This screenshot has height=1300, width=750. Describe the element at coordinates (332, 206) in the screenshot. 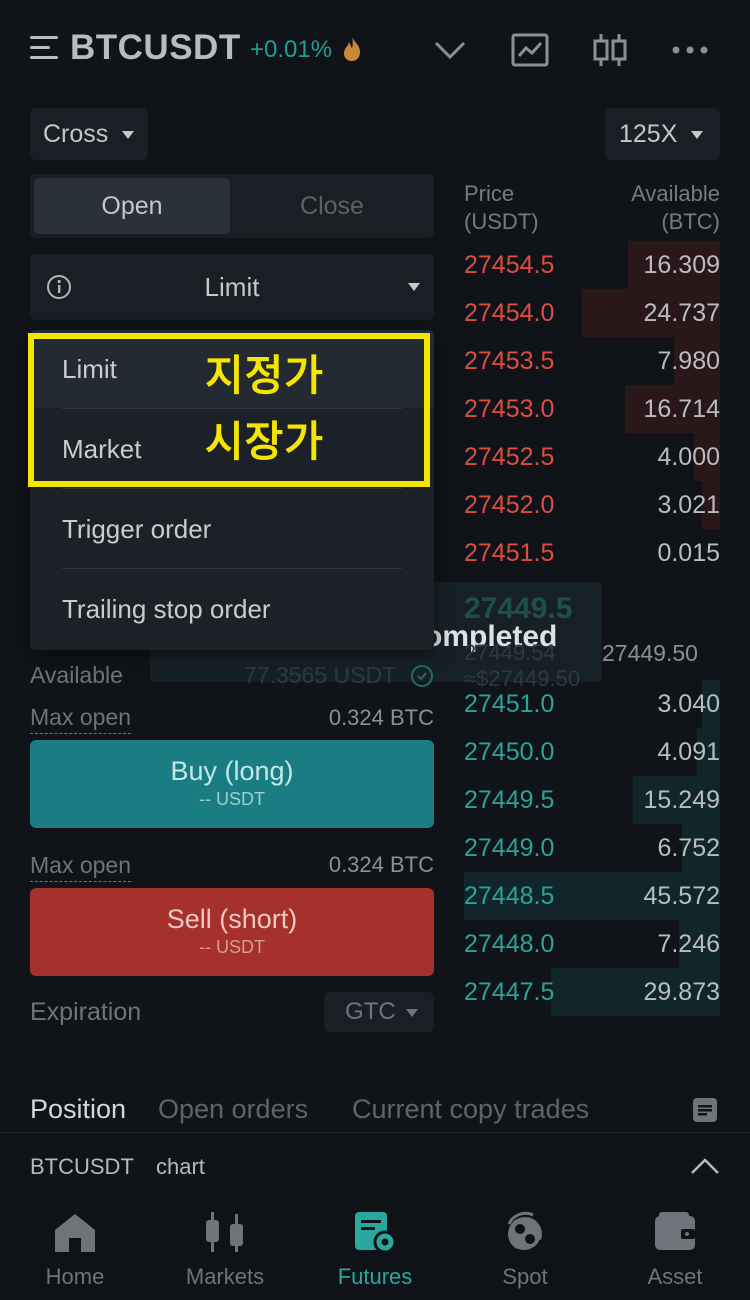

I see `tab-close: Close` at that location.